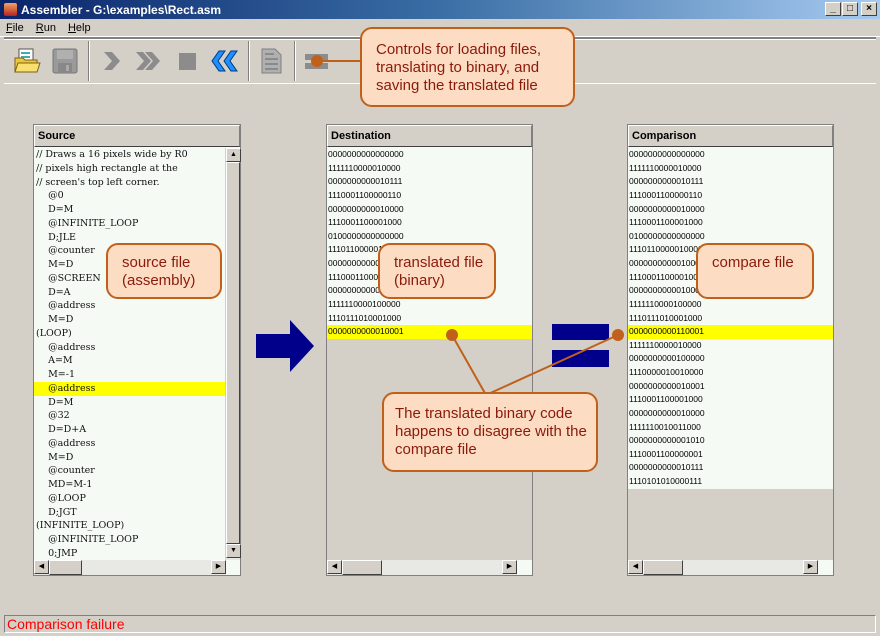 The width and height of the screenshot is (880, 636). I want to click on list-line: @LOOP, so click(129, 499).